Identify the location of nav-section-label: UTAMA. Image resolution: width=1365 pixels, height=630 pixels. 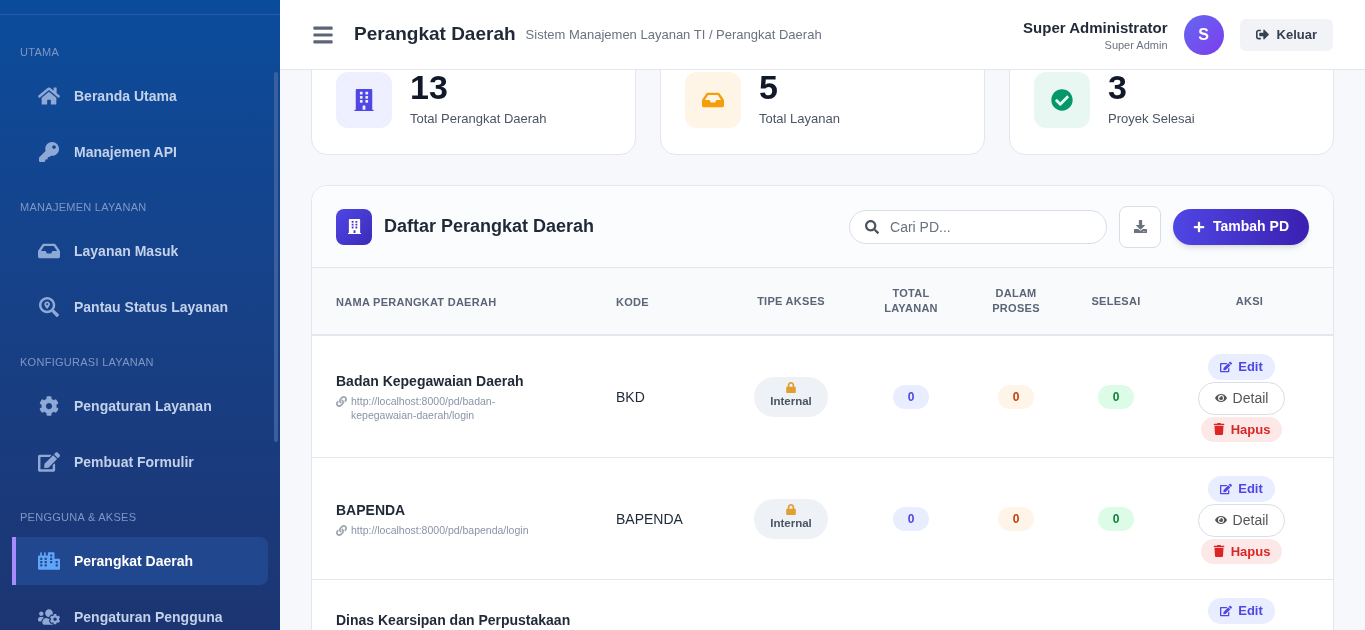
(40, 52).